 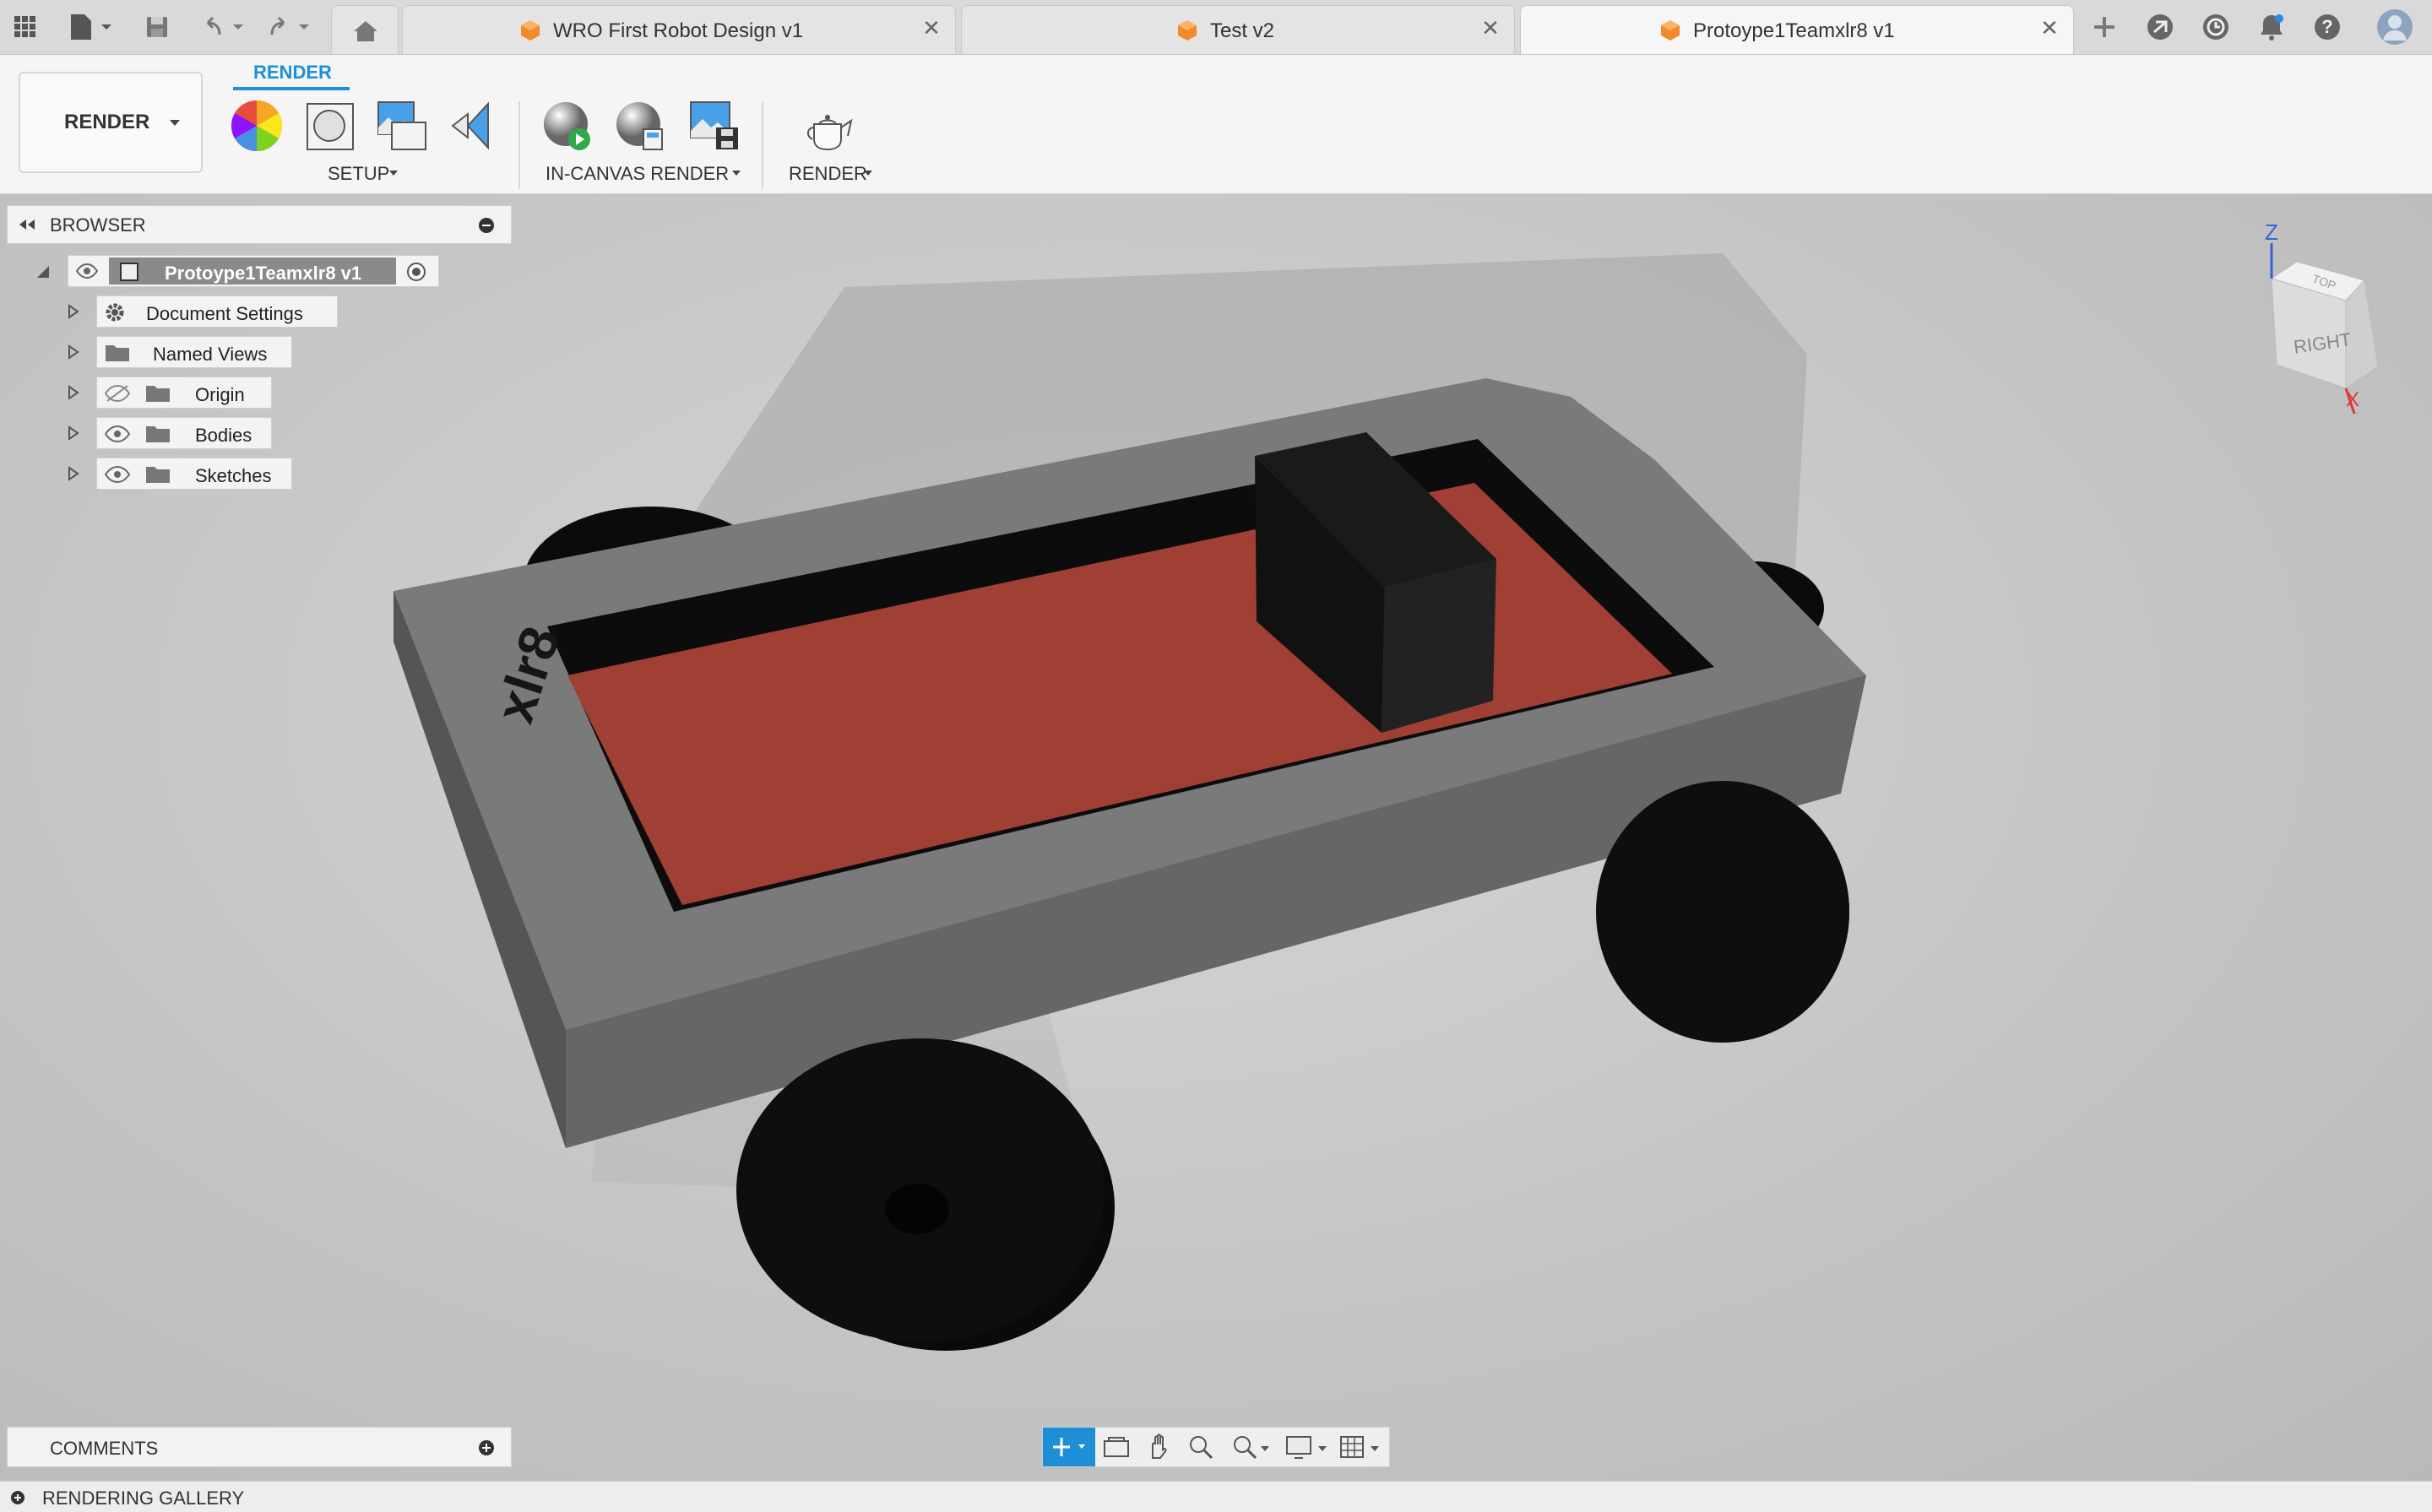 What do you see at coordinates (220, 394) in the screenshot?
I see `browser-item-label: Origin` at bounding box center [220, 394].